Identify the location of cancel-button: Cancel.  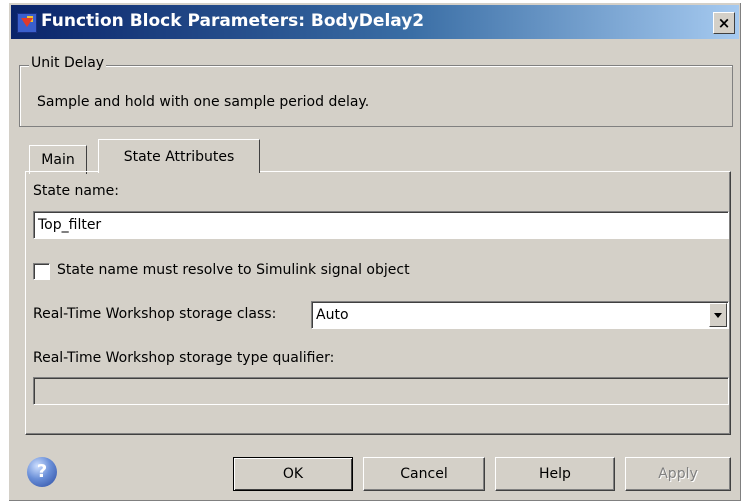
(424, 474).